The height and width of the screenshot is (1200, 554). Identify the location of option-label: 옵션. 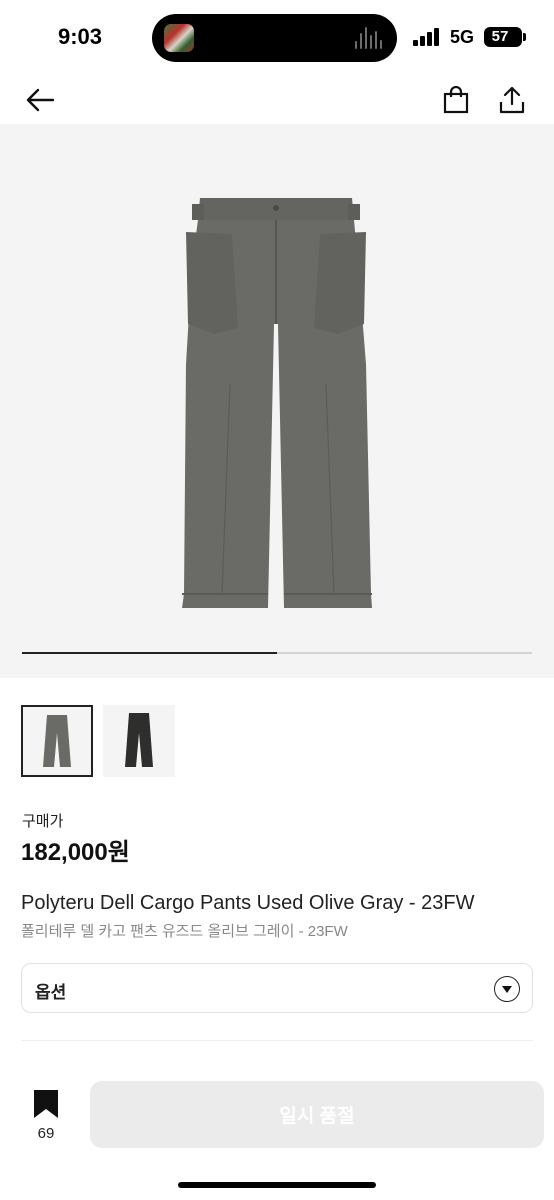
(51, 992).